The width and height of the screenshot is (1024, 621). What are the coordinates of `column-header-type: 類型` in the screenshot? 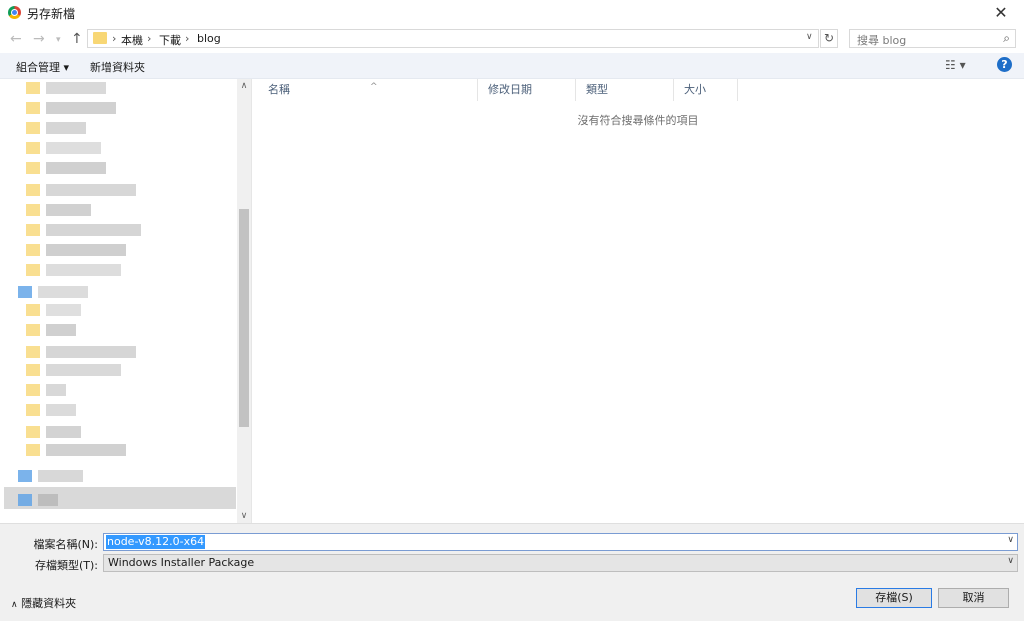 It's located at (625, 90).